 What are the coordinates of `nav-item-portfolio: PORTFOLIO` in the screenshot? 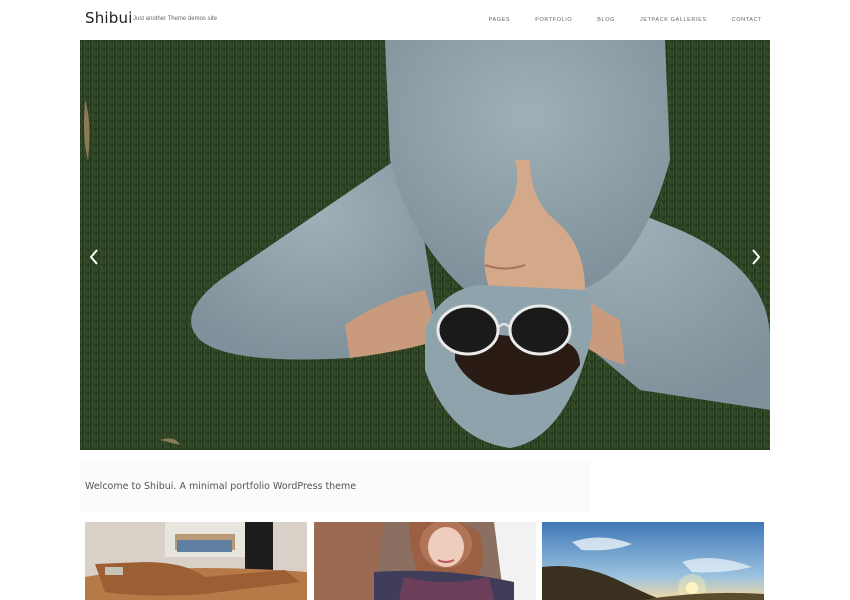 It's located at (553, 20).